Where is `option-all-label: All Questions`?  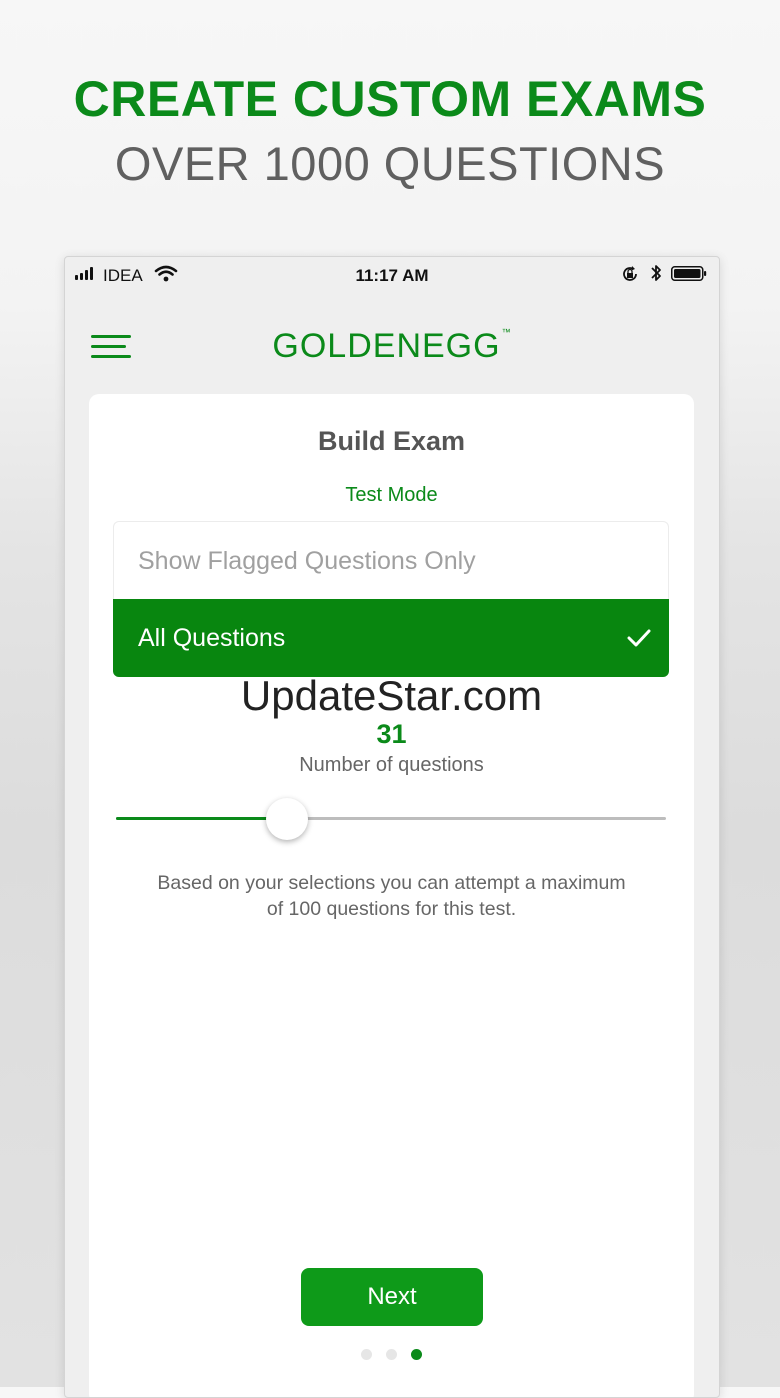
option-all-label: All Questions is located at coordinates (212, 638).